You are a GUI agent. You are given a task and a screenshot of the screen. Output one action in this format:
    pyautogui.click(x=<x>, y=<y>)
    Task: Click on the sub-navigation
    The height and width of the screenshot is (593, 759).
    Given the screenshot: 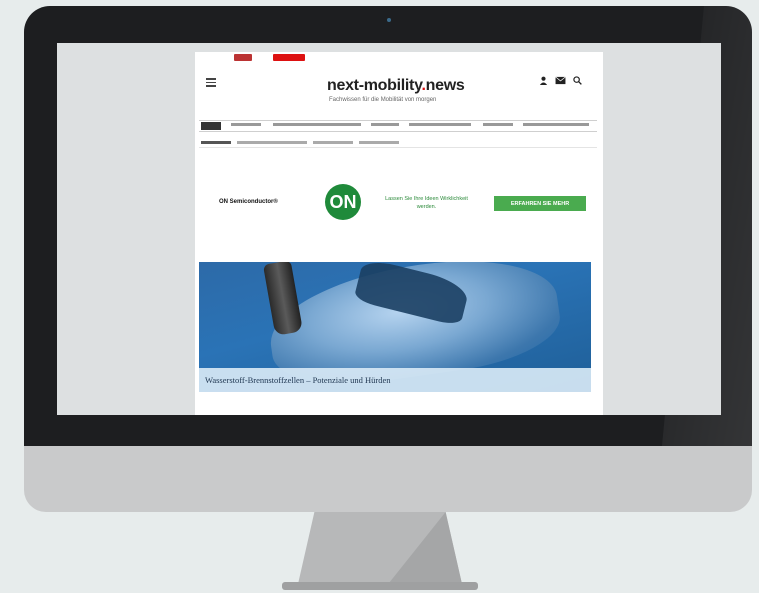 What is the action you would take?
    pyautogui.click(x=398, y=143)
    